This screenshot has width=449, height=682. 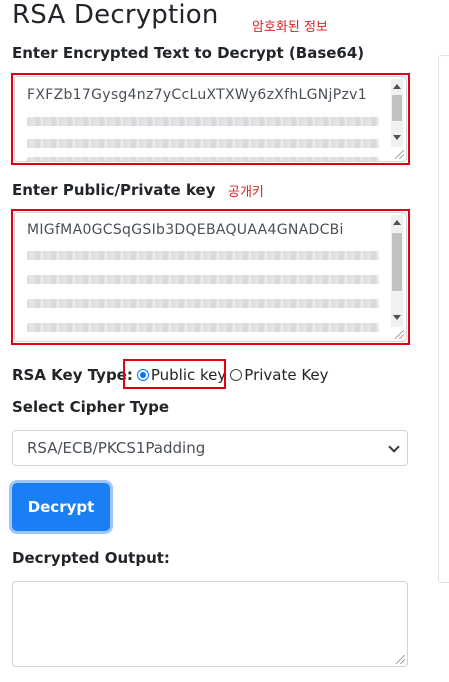 I want to click on encrypted-text-value: FXFZb17Gysg4nz7yCcLuXTXWy6zXfhLGNjPzv1, so click(x=197, y=95).